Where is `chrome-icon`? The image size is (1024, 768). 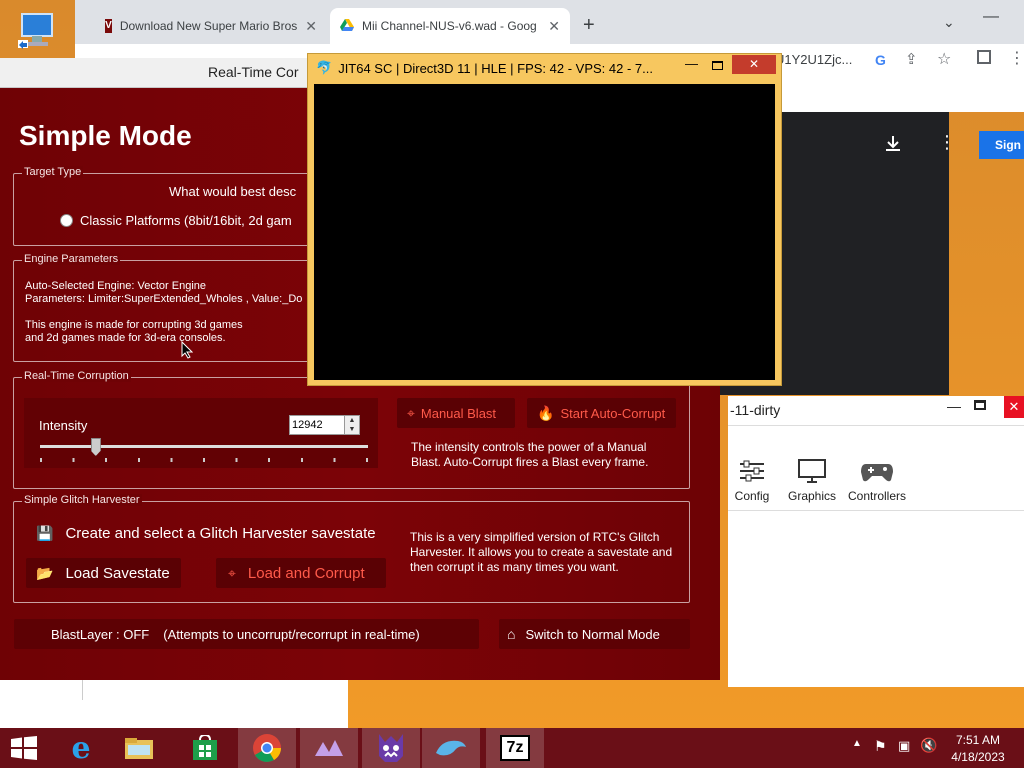 chrome-icon is located at coordinates (267, 748).